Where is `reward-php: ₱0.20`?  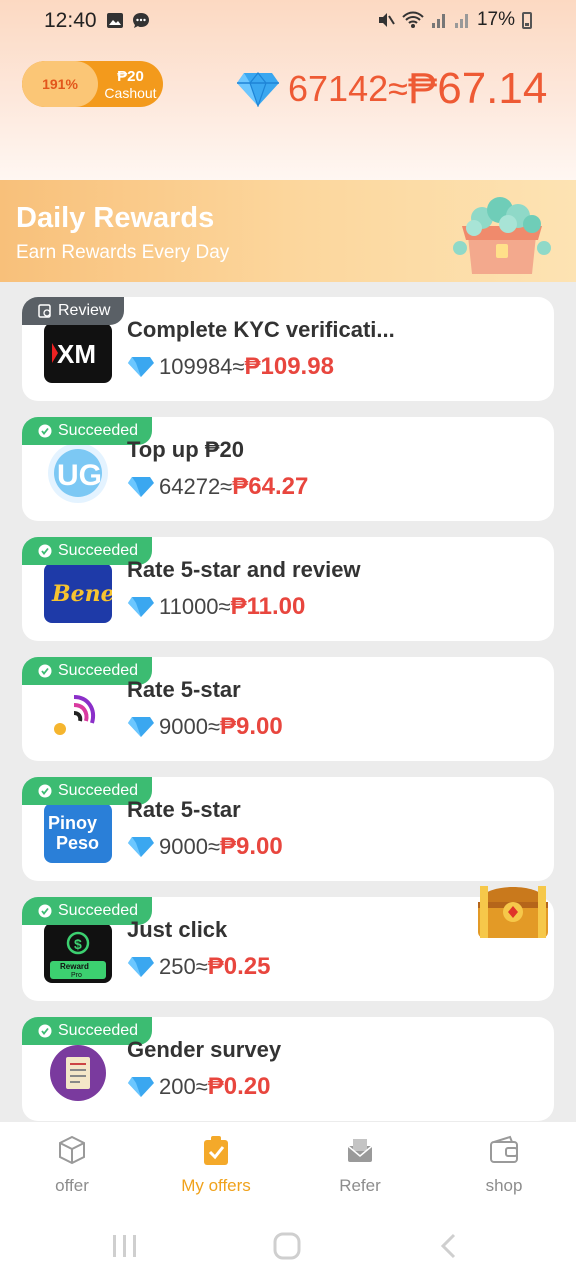
reward-php: ₱0.20 is located at coordinates (239, 1086).